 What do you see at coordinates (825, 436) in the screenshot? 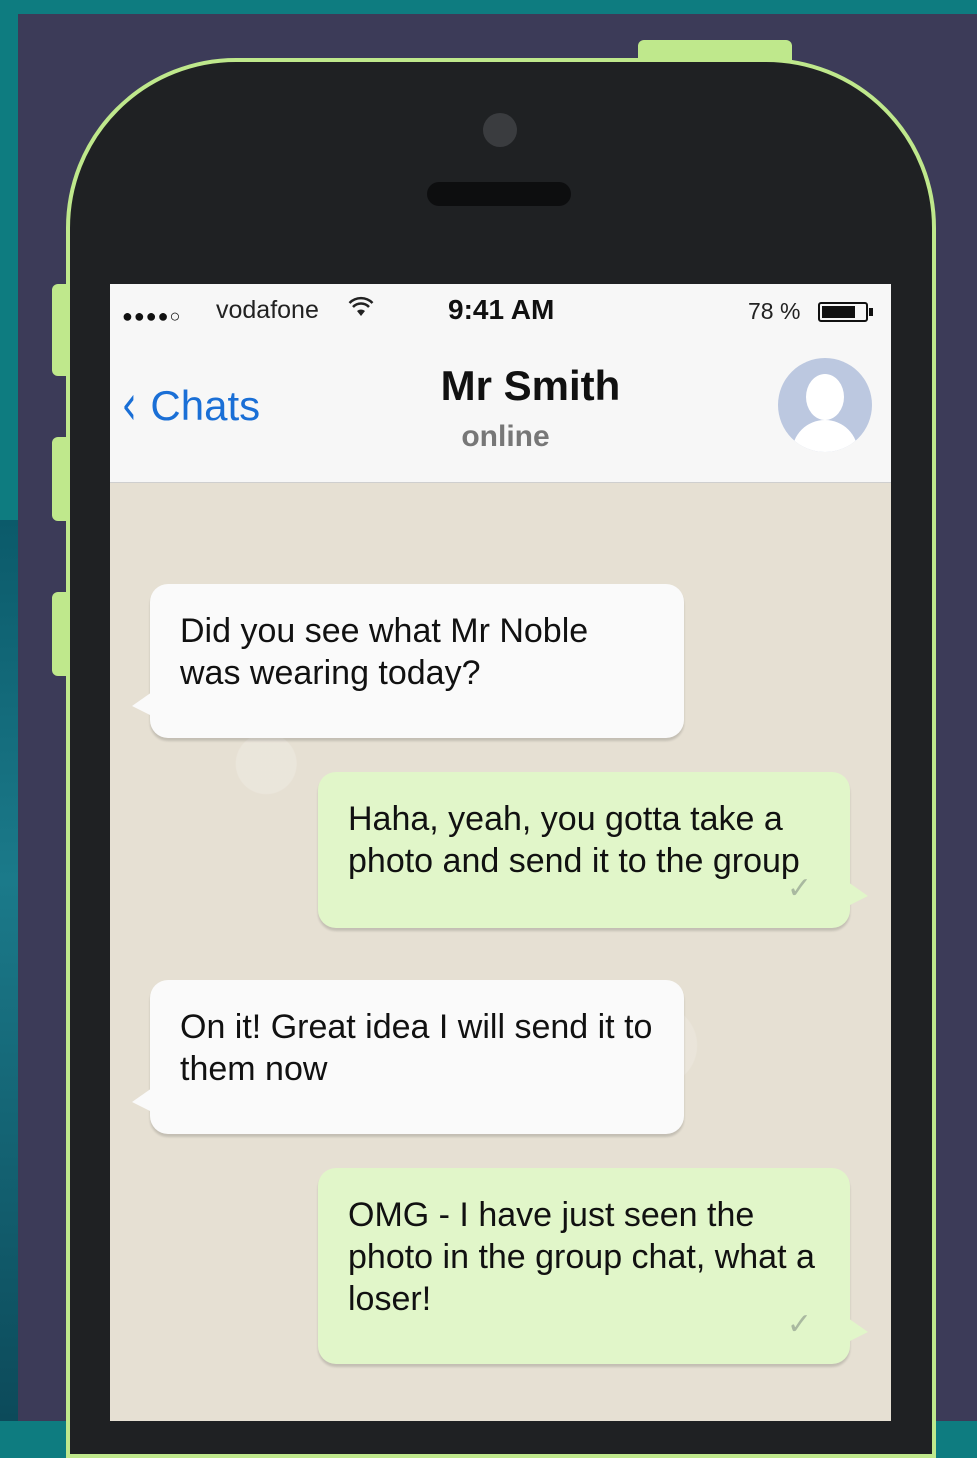
I see `avatar-placeholder-body` at bounding box center [825, 436].